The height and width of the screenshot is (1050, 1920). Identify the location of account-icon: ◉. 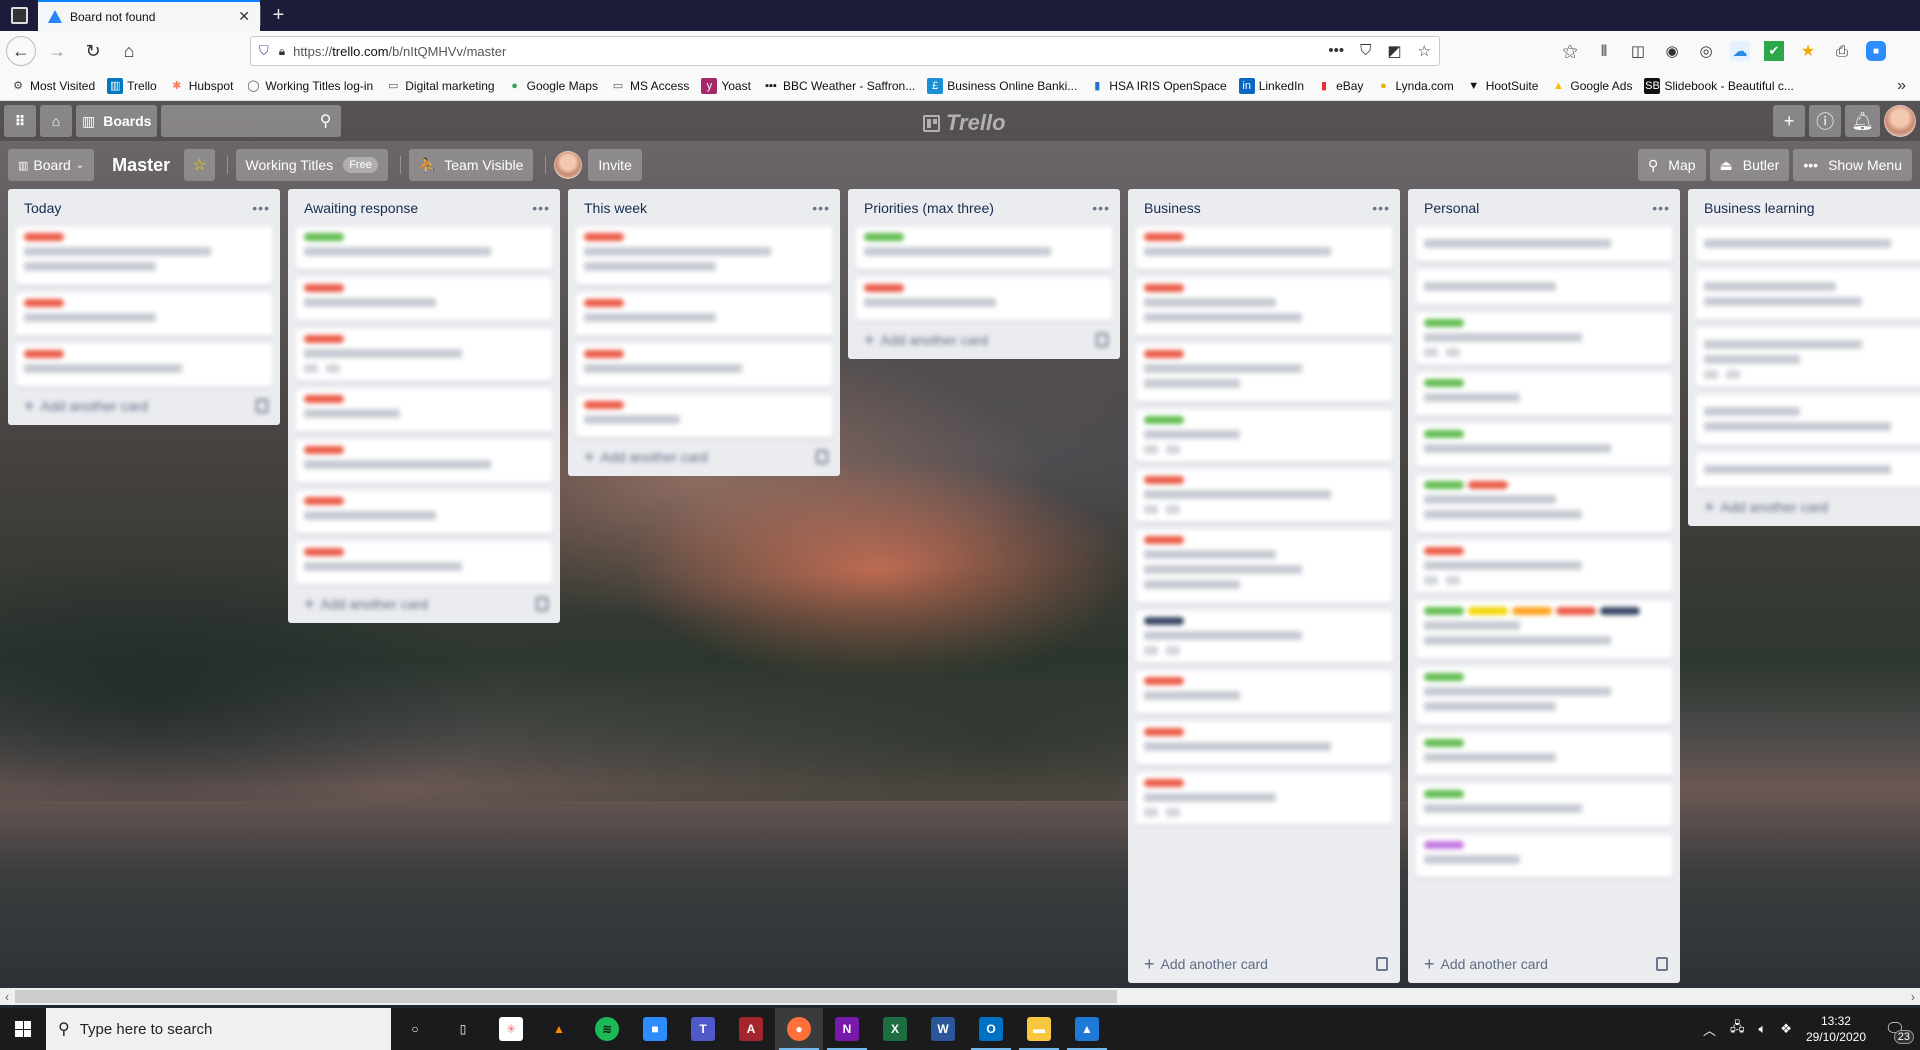
(1672, 51).